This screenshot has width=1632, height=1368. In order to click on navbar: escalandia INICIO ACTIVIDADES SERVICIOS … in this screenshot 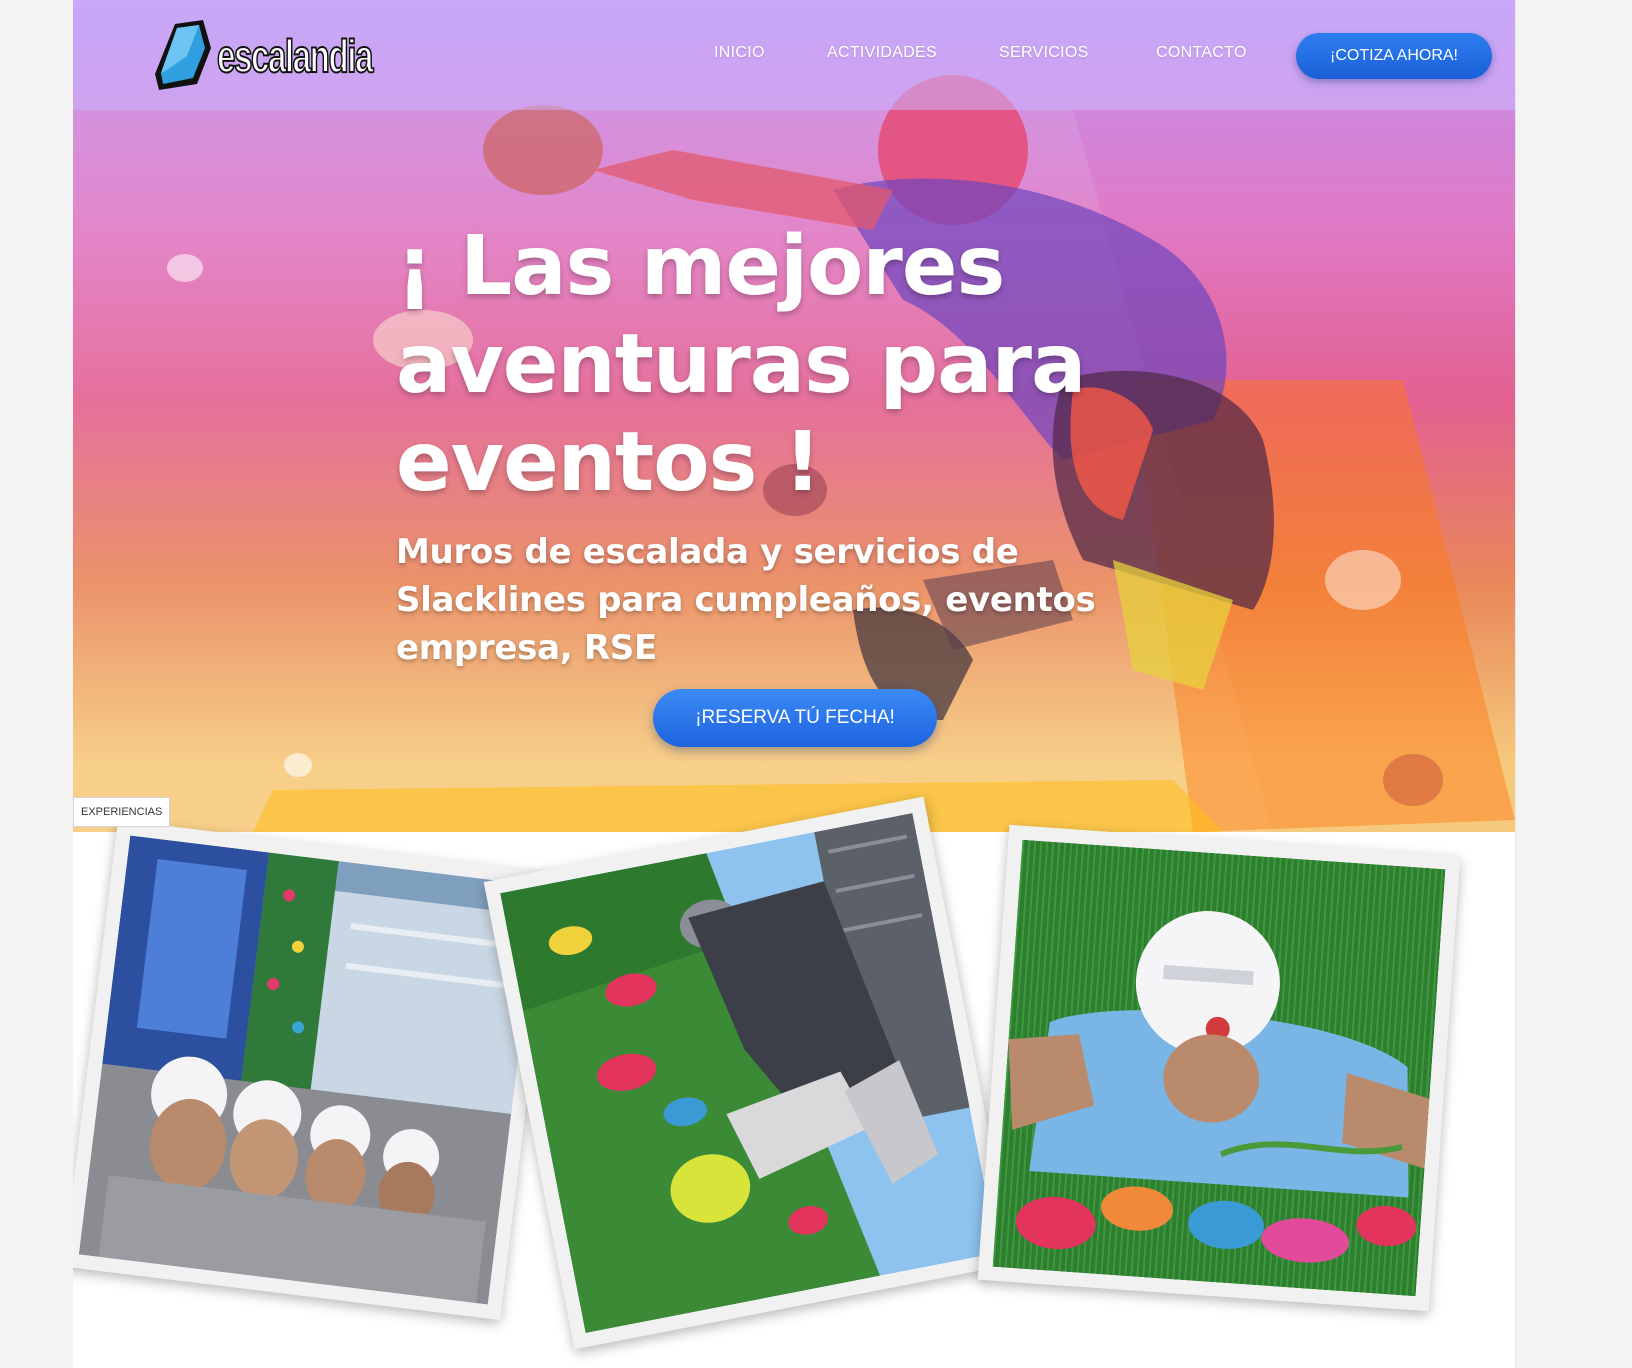, I will do `click(794, 55)`.